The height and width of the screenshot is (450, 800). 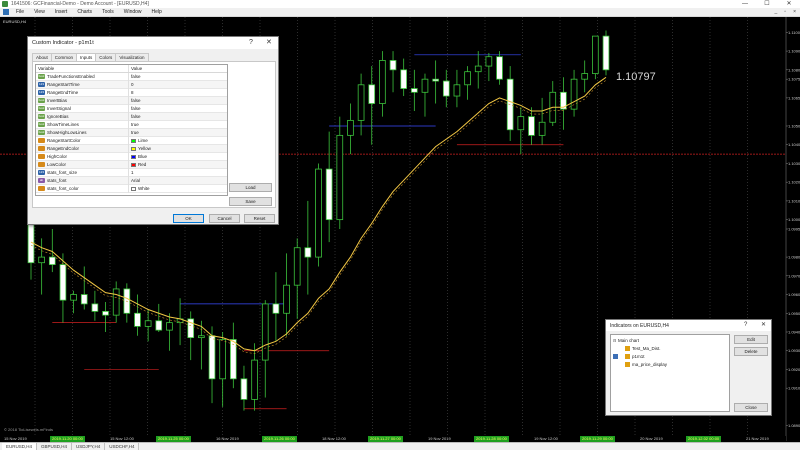 What do you see at coordinates (108, 12) in the screenshot?
I see `menu-tools: Tools` at bounding box center [108, 12].